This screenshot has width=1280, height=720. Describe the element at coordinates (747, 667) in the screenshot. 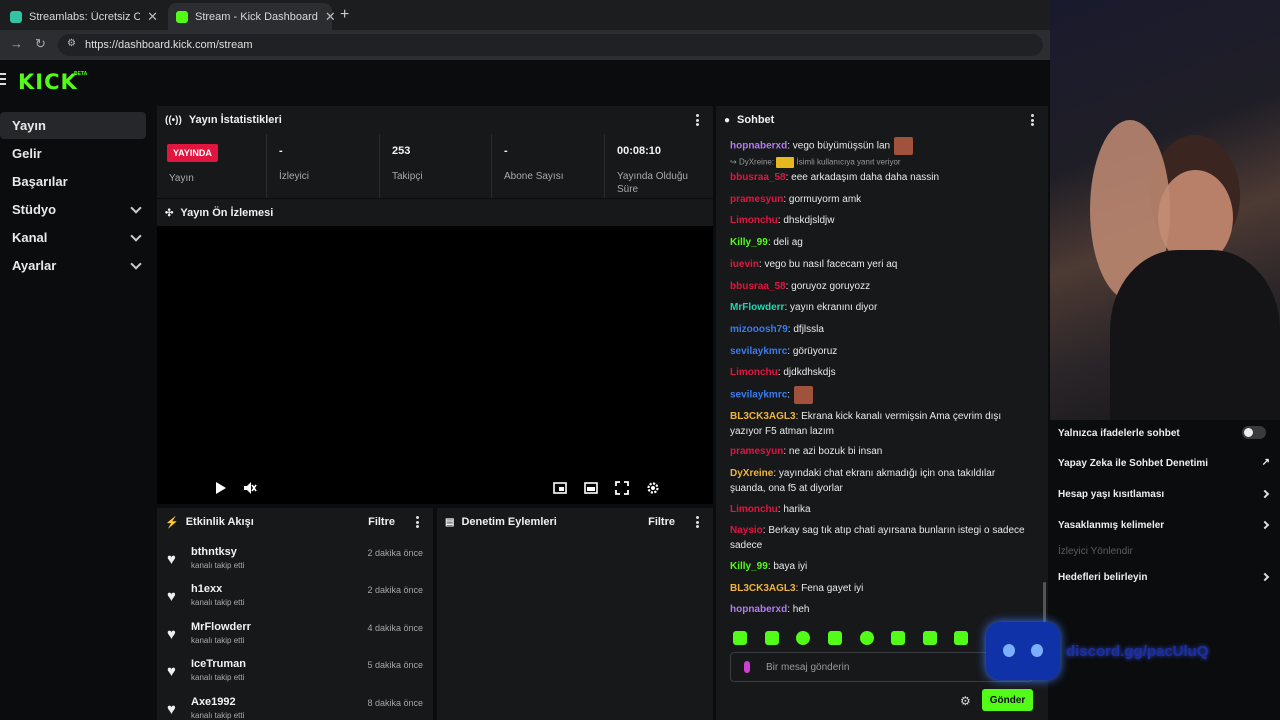

I see `microphone-icon` at that location.